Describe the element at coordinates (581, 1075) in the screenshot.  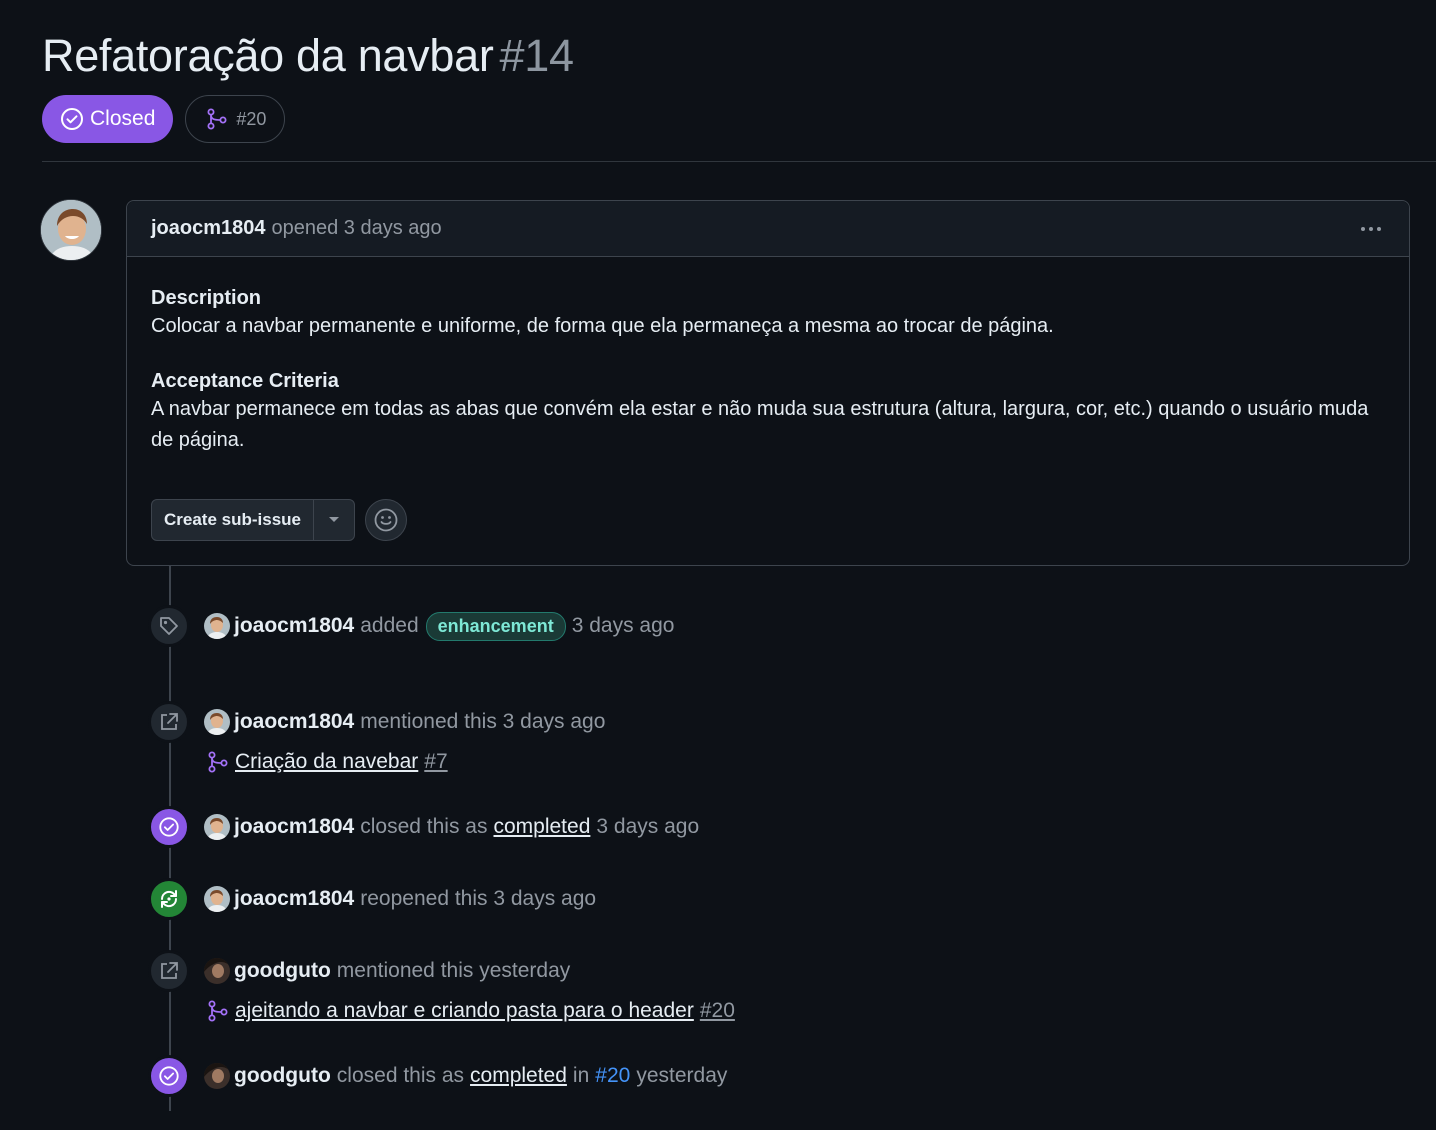
I see `event-in: in` at that location.